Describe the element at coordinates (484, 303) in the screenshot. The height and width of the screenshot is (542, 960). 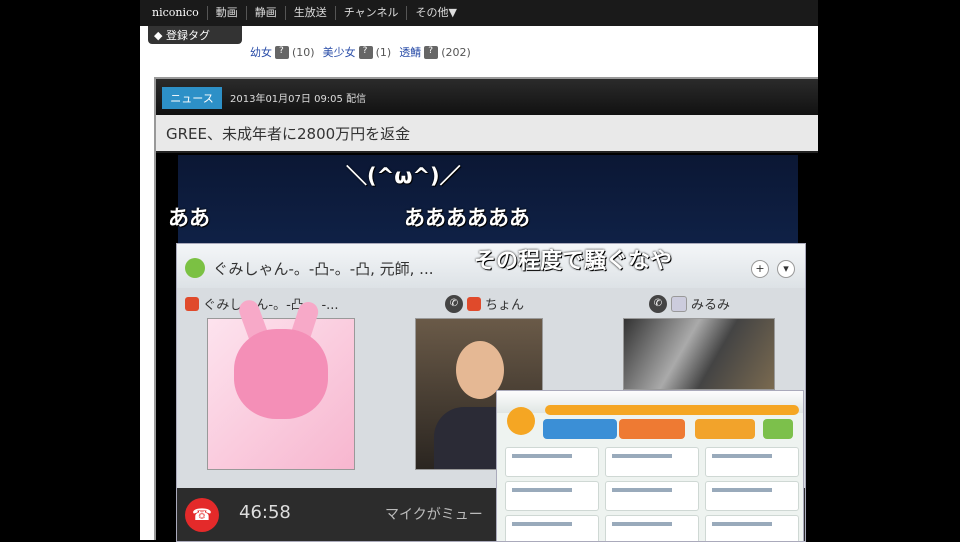
I see `participant-name: ✆ ちょん` at that location.